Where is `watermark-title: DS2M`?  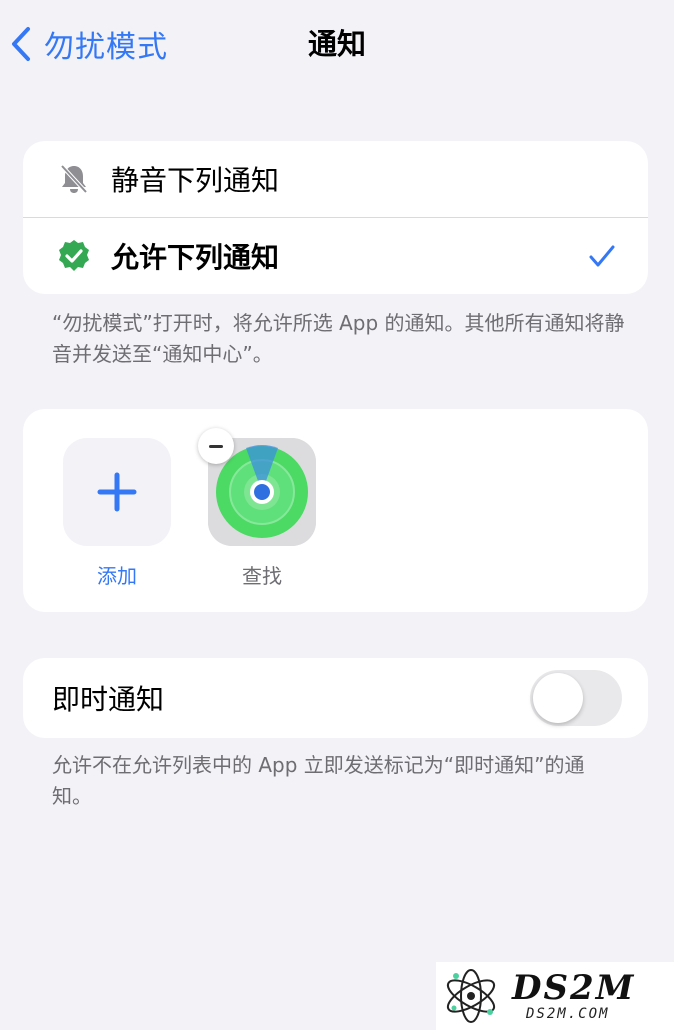 watermark-title: DS2M is located at coordinates (574, 988).